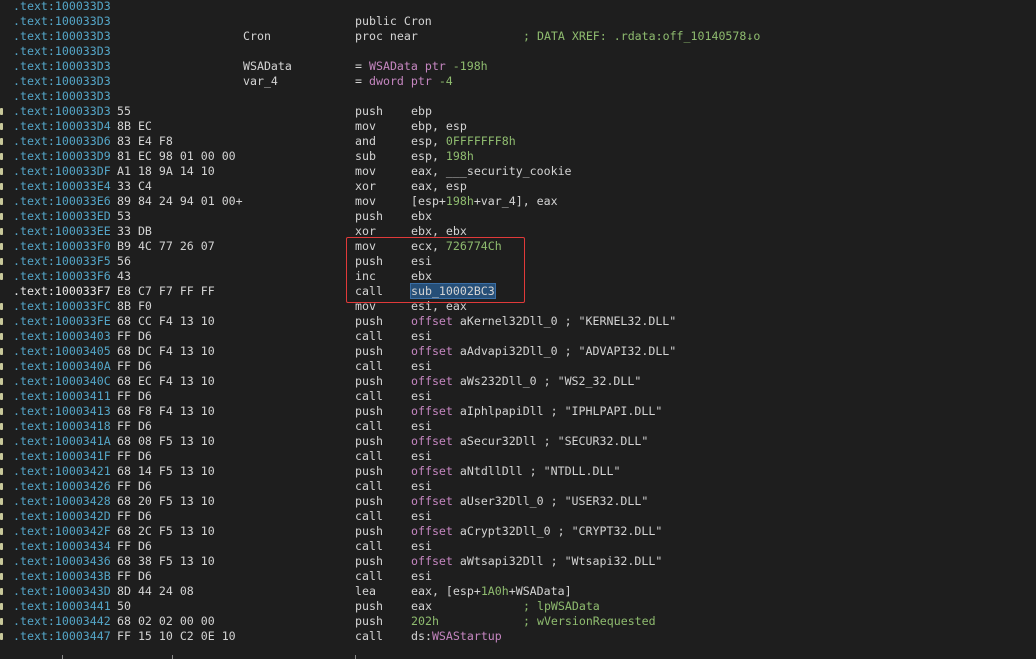 This screenshot has height=659, width=1036. I want to click on operand-token: ; "KERNEL32.DLL", so click(617, 321).